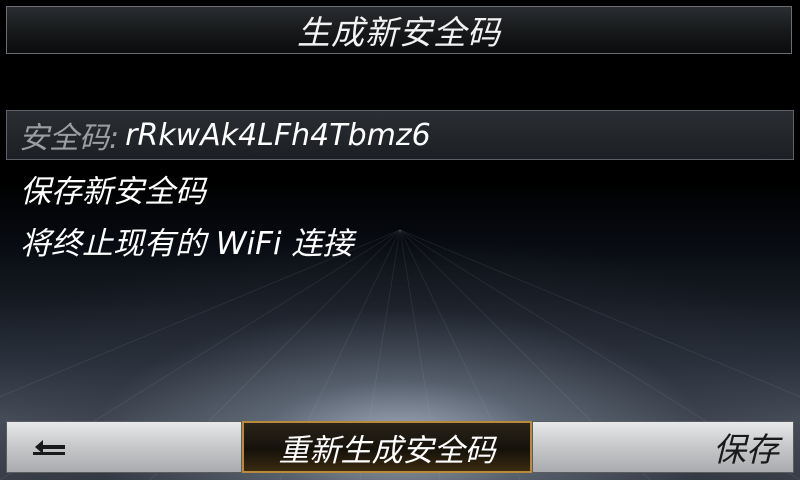  What do you see at coordinates (387, 447) in the screenshot?
I see `regenerate-code-button: 重新生成安全码` at bounding box center [387, 447].